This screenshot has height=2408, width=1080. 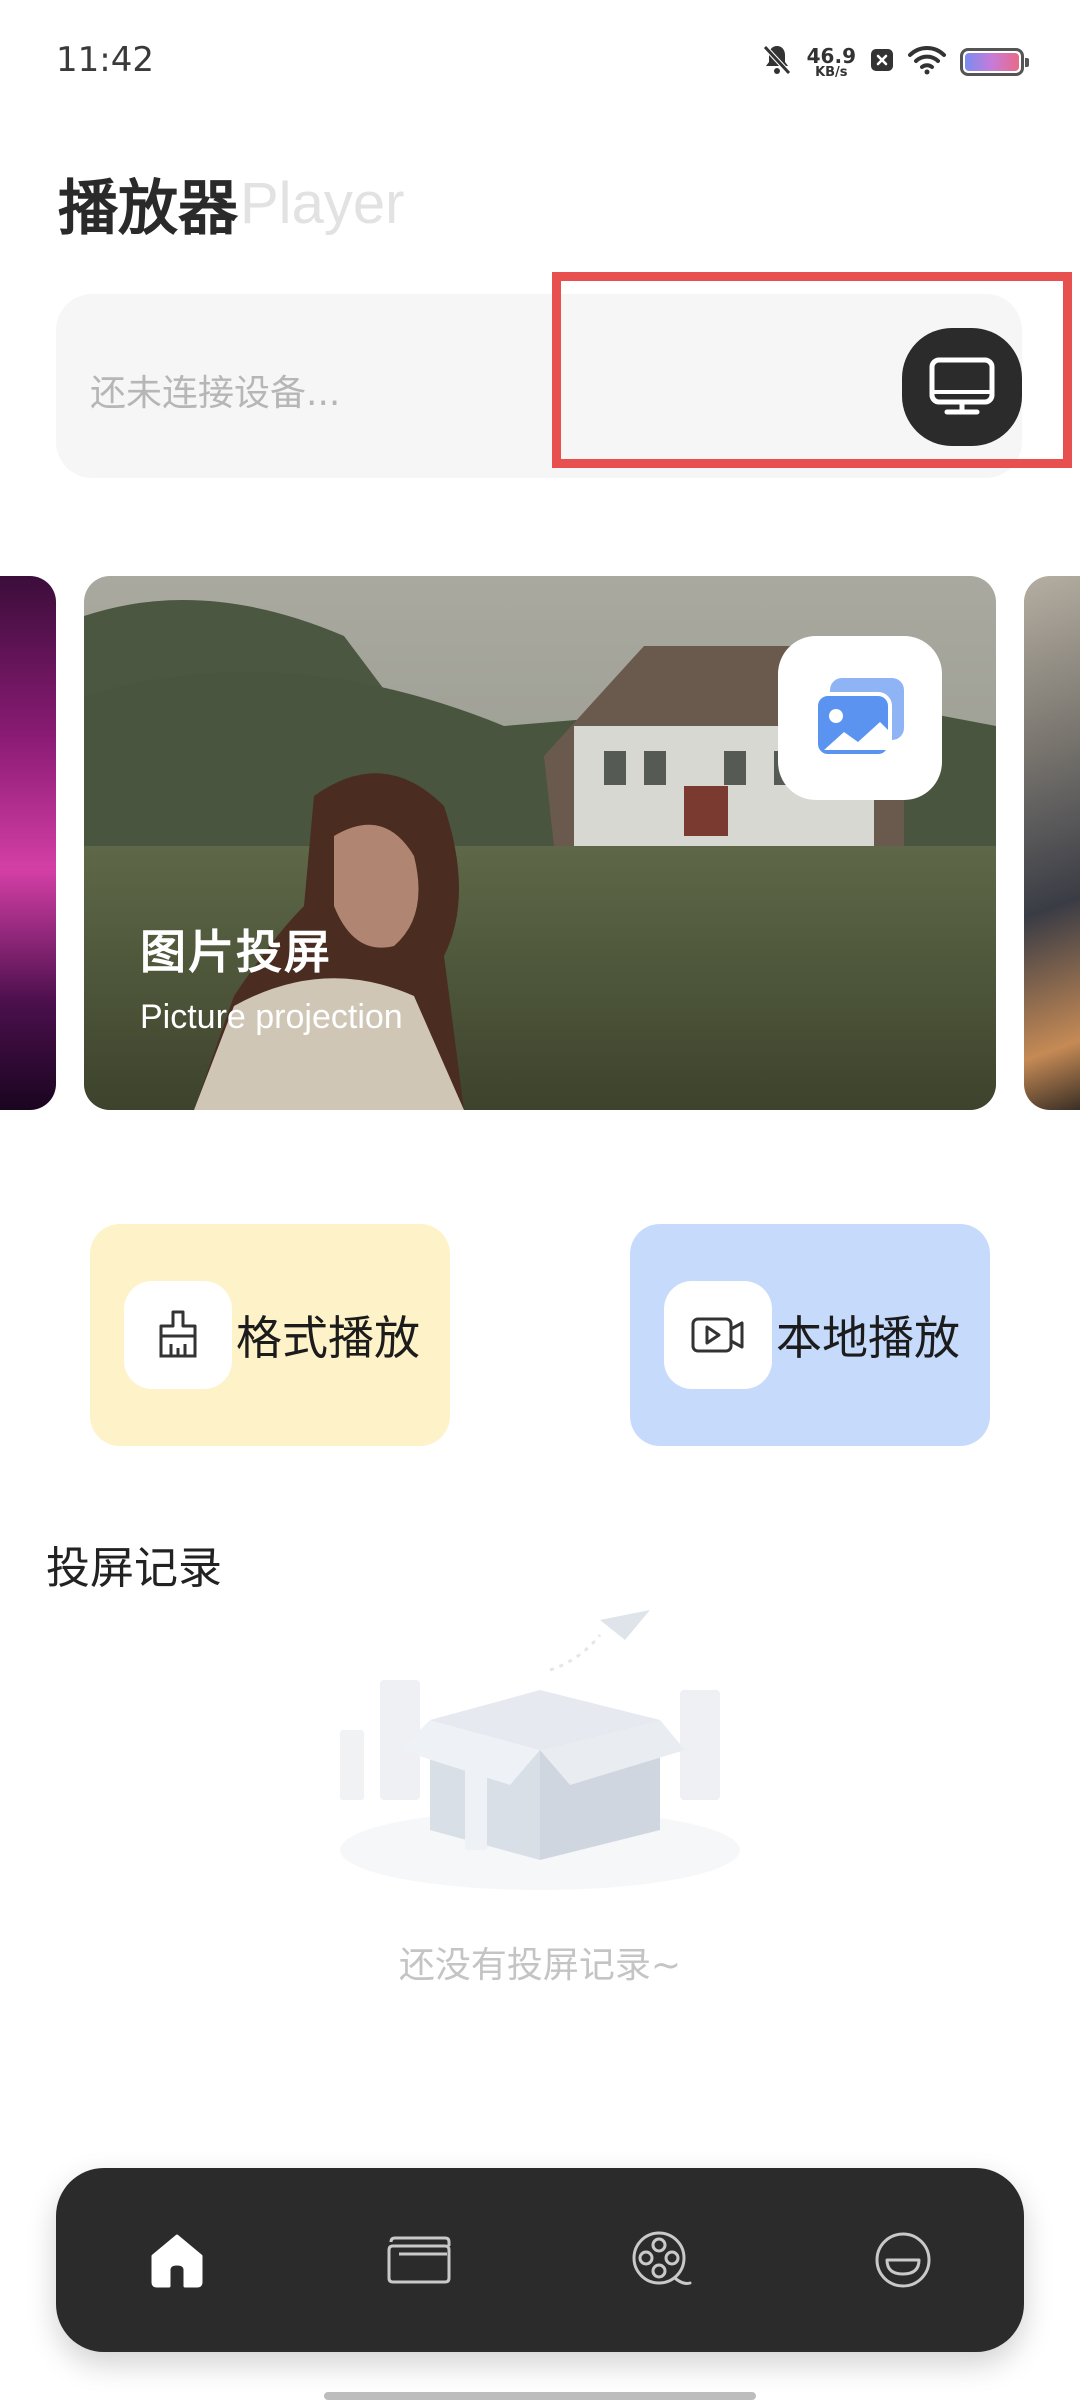 I want to click on feature-subtitle: Picture projection, so click(x=271, y=1017).